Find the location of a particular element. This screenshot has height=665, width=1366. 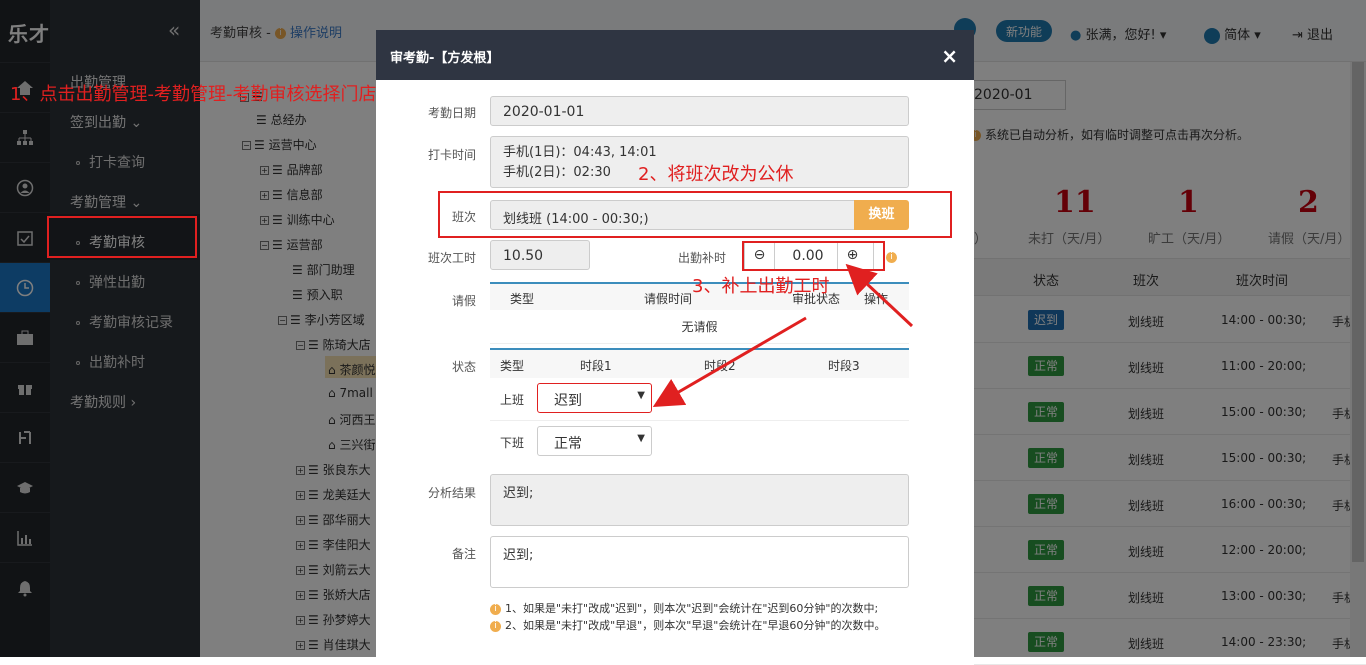

annotation-arrows is located at coordinates (783, 335).